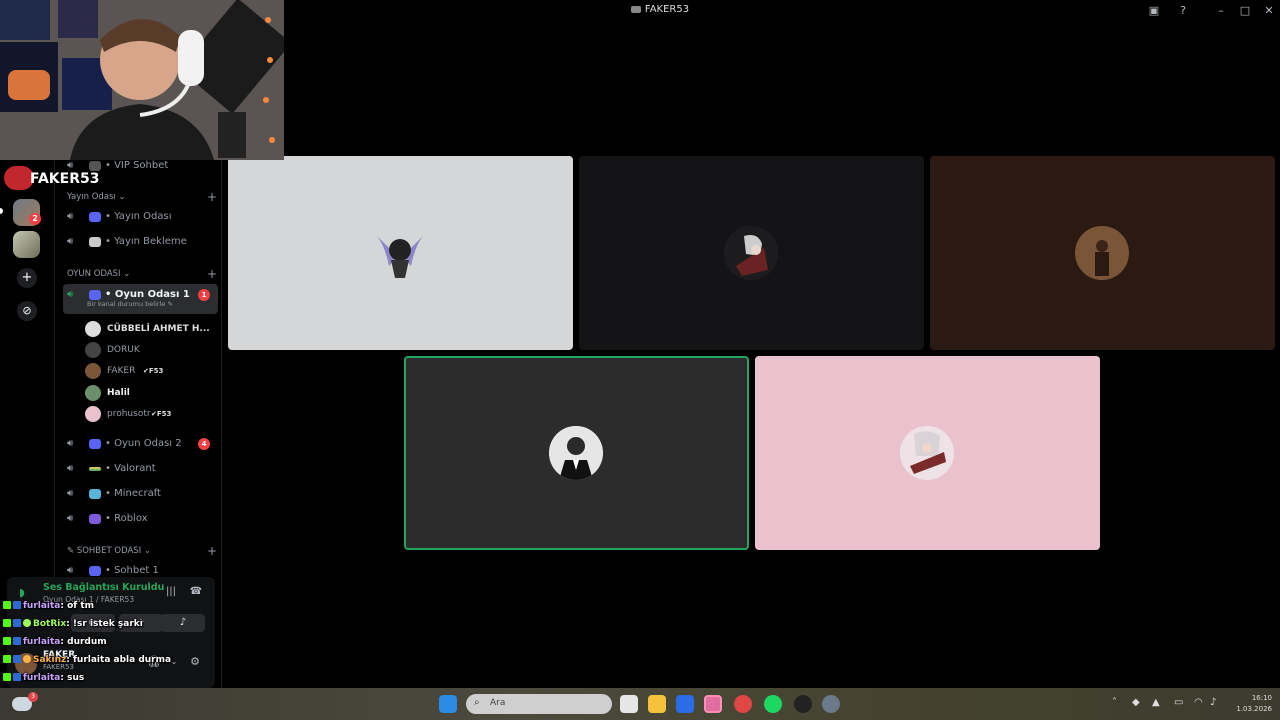  What do you see at coordinates (448, 704) in the screenshot?
I see `windows-start-icon` at bounding box center [448, 704].